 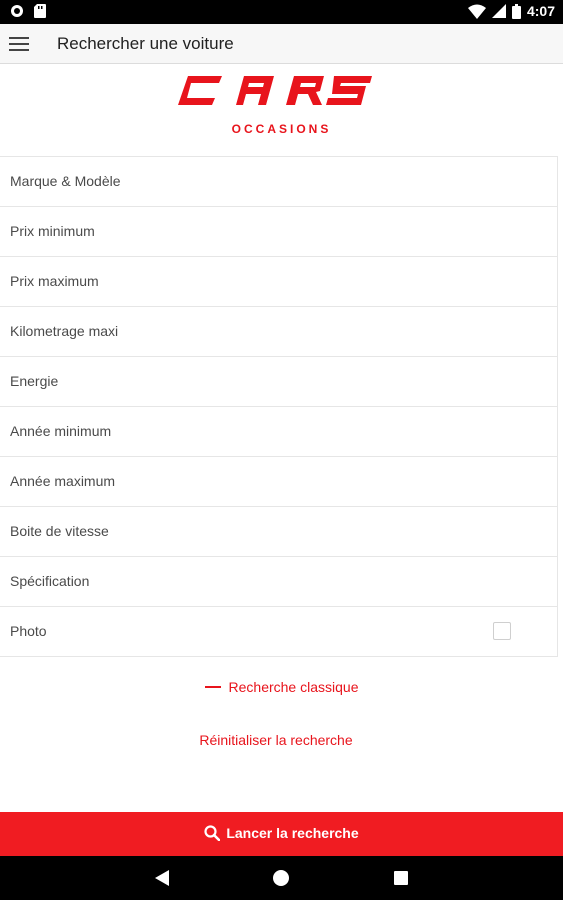 What do you see at coordinates (212, 687) in the screenshot?
I see `dash-icon` at bounding box center [212, 687].